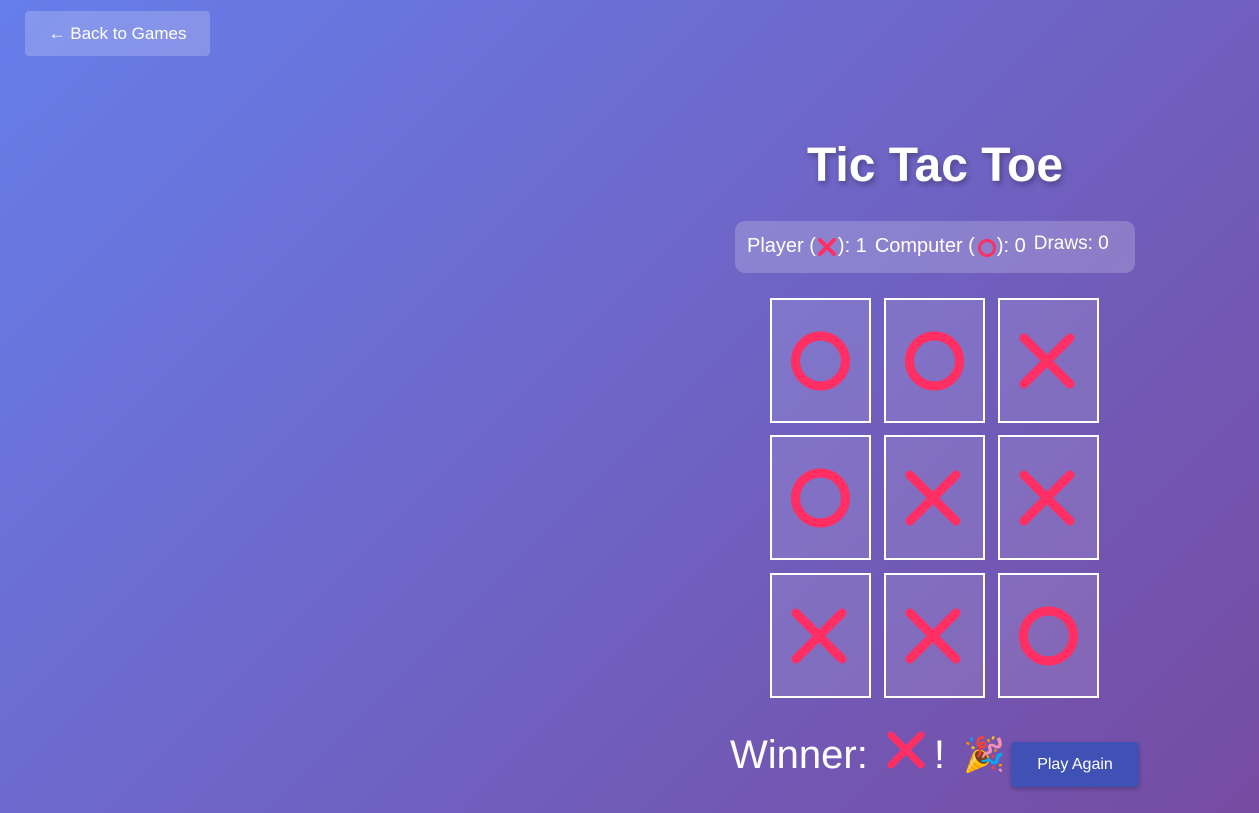  I want to click on winner-label: Winner:, so click(799, 754).